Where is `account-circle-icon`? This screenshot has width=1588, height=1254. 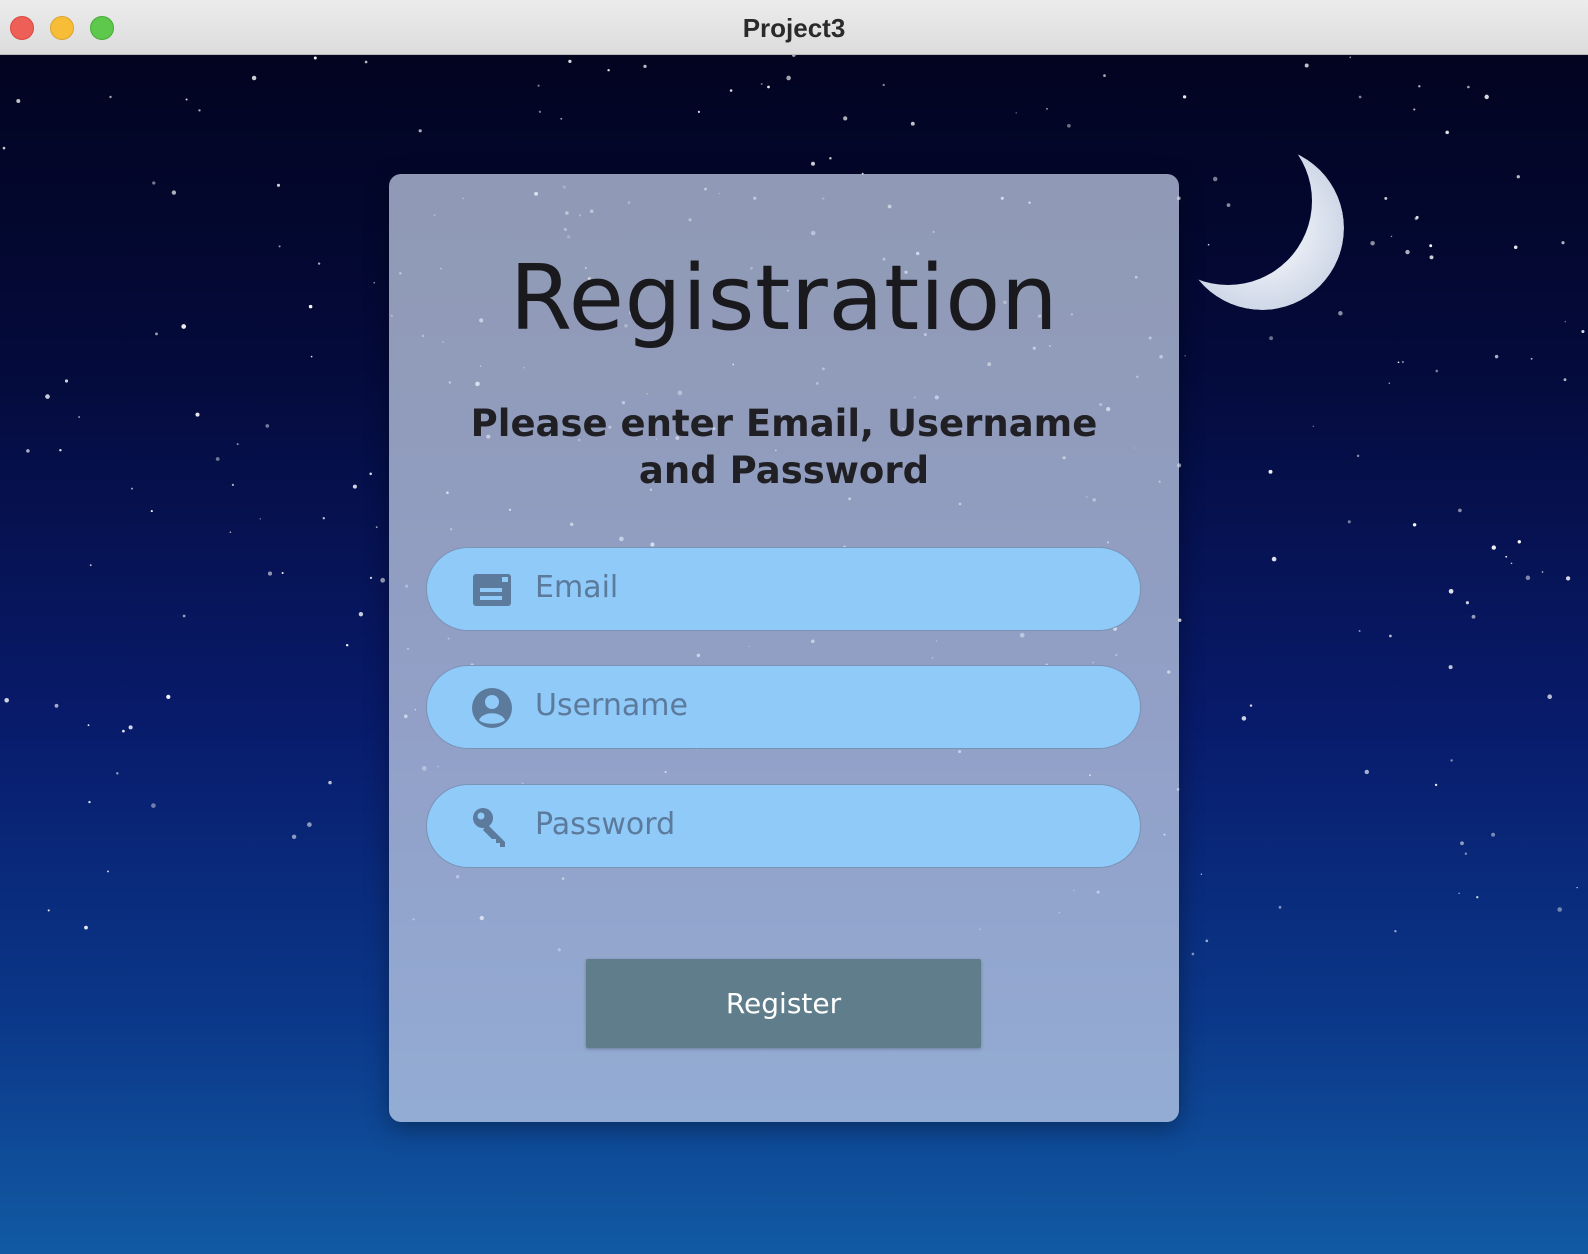
account-circle-icon is located at coordinates (492, 708).